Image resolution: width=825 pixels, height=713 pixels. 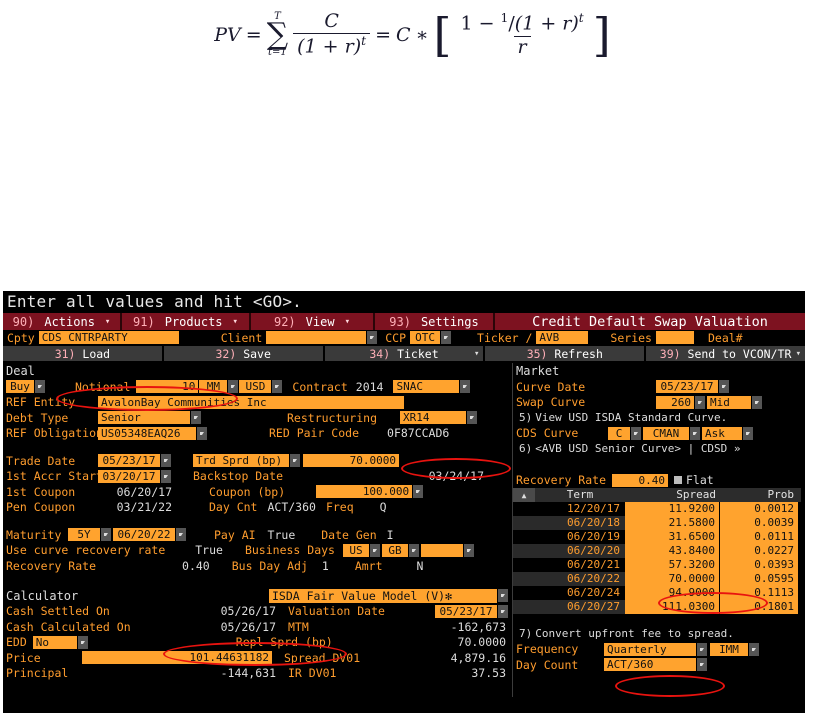 I want to click on day-count-select: ACT/360, so click(x=650, y=665).